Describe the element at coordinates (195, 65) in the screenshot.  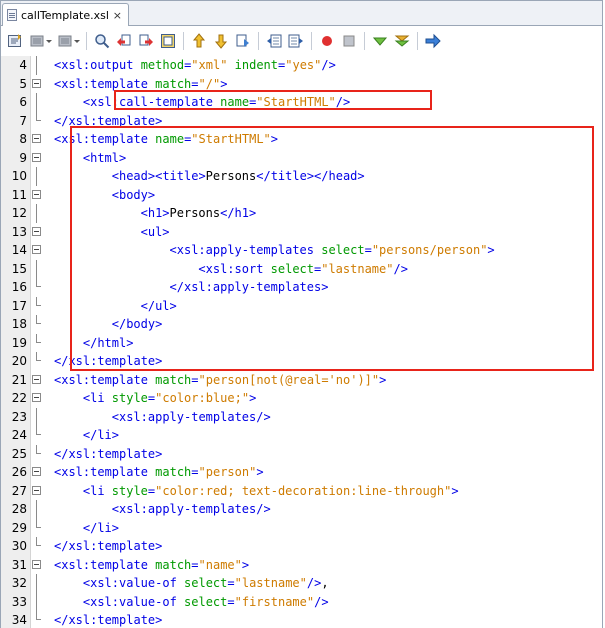
I see `code-text: <xsl:output method="xml" indent="yes"/>` at that location.